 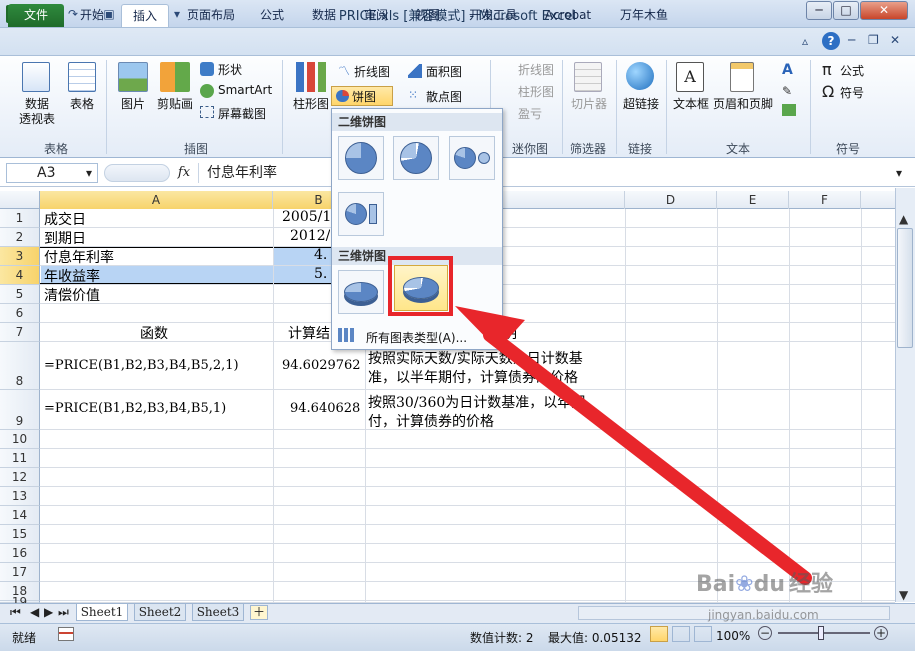 I want to click on watermark-brand2: du, so click(x=769, y=584).